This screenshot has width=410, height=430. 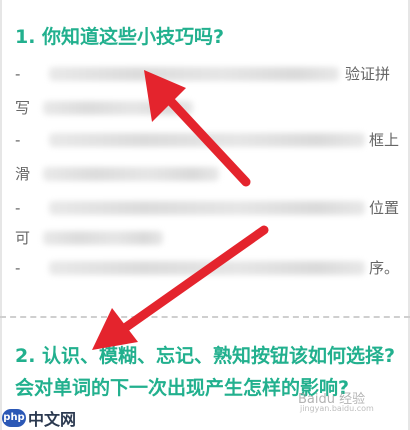 What do you see at coordinates (207, 208) in the screenshot?
I see `tip-line-5-blurred-text` at bounding box center [207, 208].